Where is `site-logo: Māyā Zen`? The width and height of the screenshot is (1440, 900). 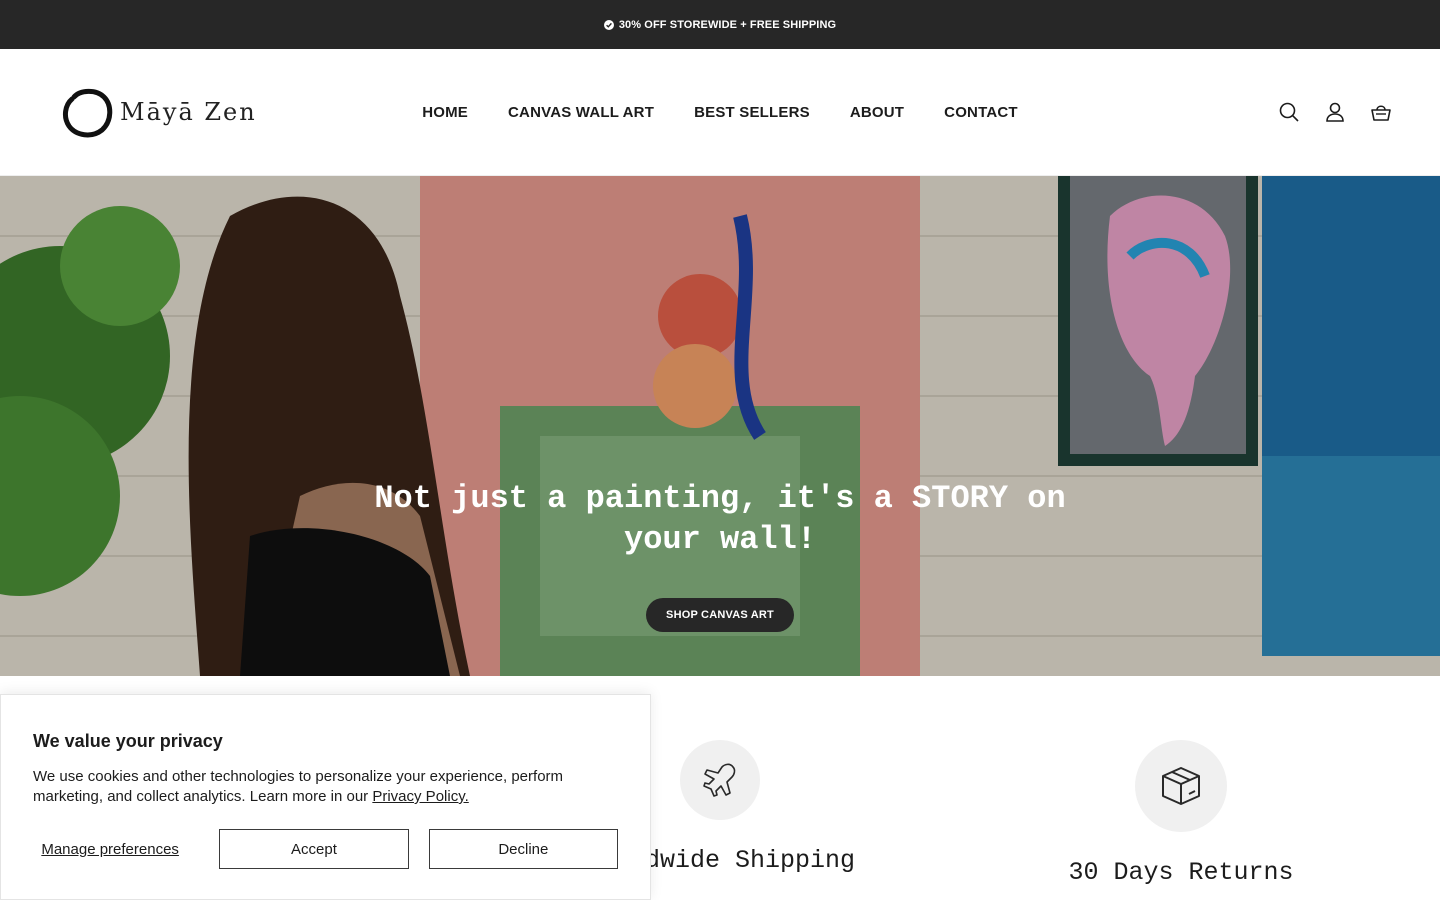
site-logo: Māyā Zen is located at coordinates (158, 112).